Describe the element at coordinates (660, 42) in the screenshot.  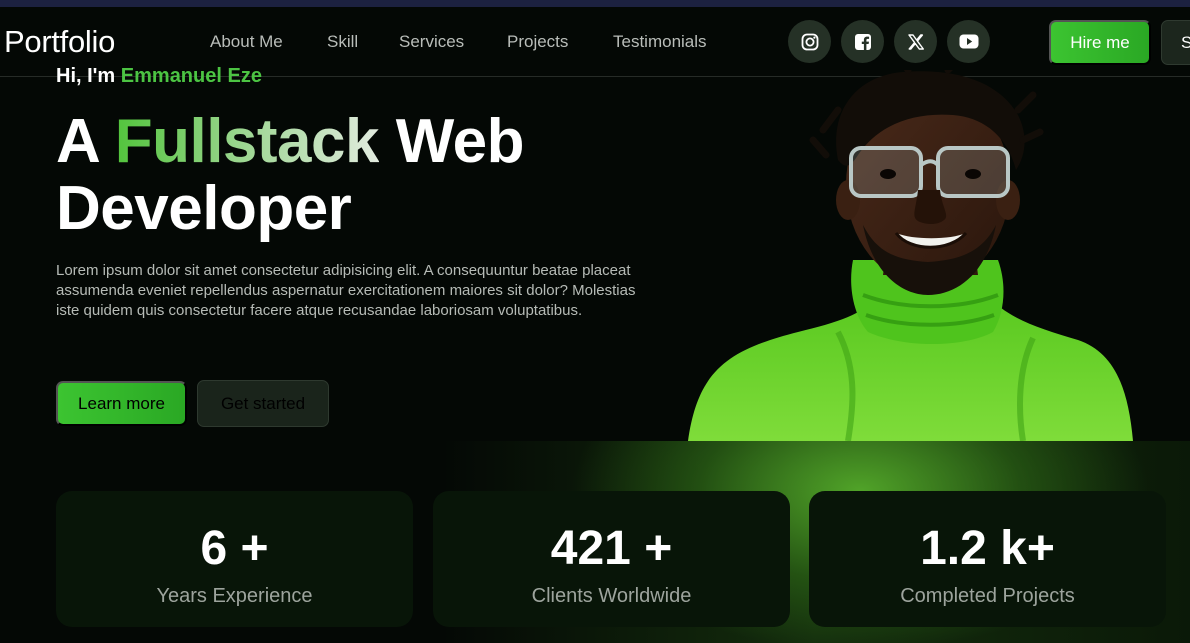
I see `nav-link-testimonials: Testimonials` at that location.